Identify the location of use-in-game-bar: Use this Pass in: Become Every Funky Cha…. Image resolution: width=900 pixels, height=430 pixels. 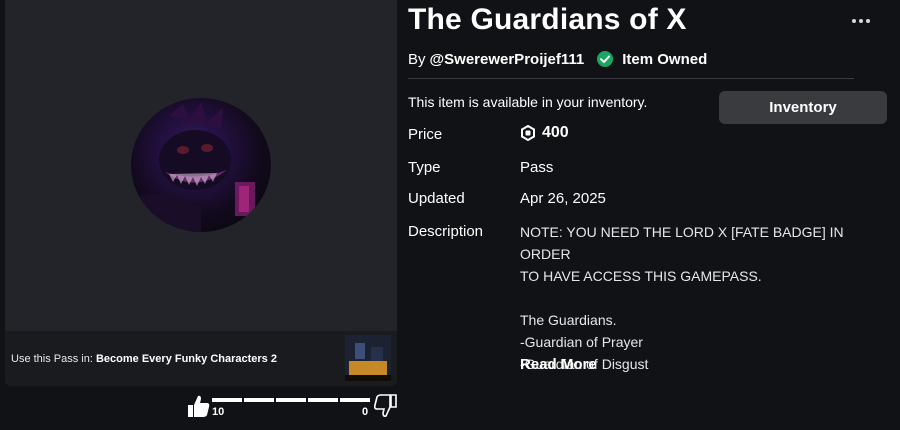
(201, 358).